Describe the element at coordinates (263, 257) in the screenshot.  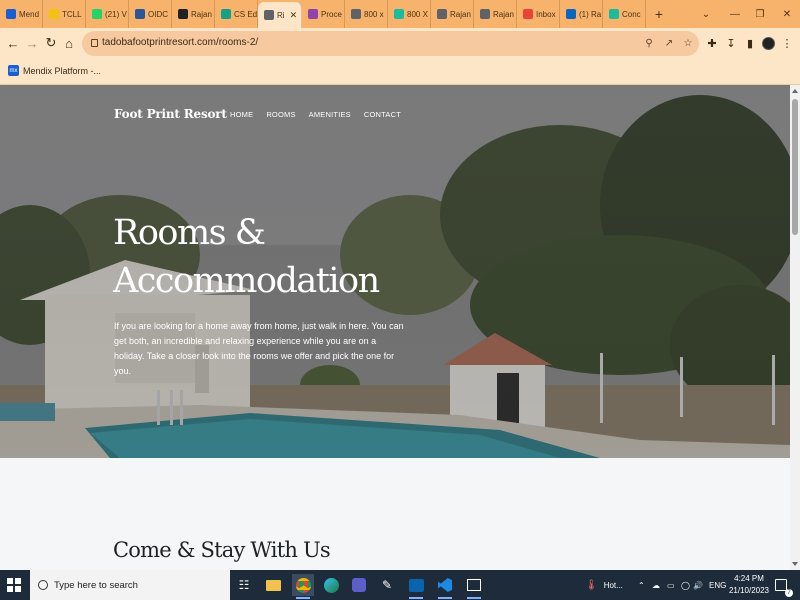
I see `hero-title: Rooms & Accommodation` at that location.